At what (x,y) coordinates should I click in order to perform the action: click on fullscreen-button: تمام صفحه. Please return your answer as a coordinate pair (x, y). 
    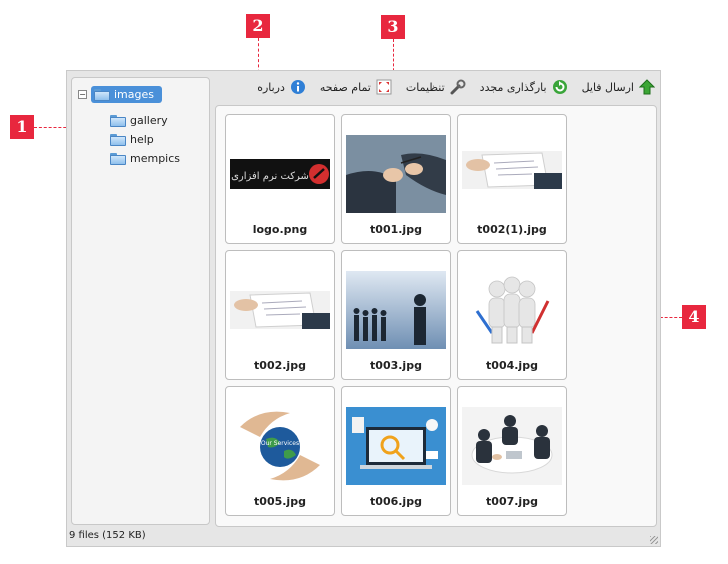
    Looking at the image, I should click on (356, 87).